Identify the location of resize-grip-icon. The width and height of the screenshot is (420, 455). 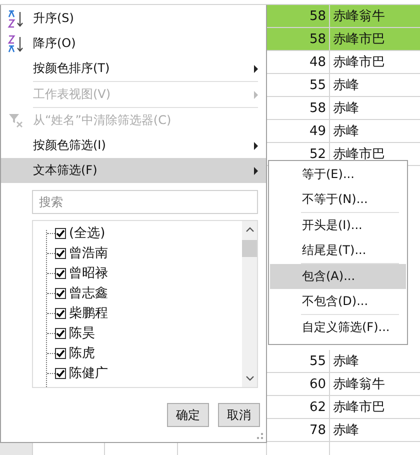
(260, 436).